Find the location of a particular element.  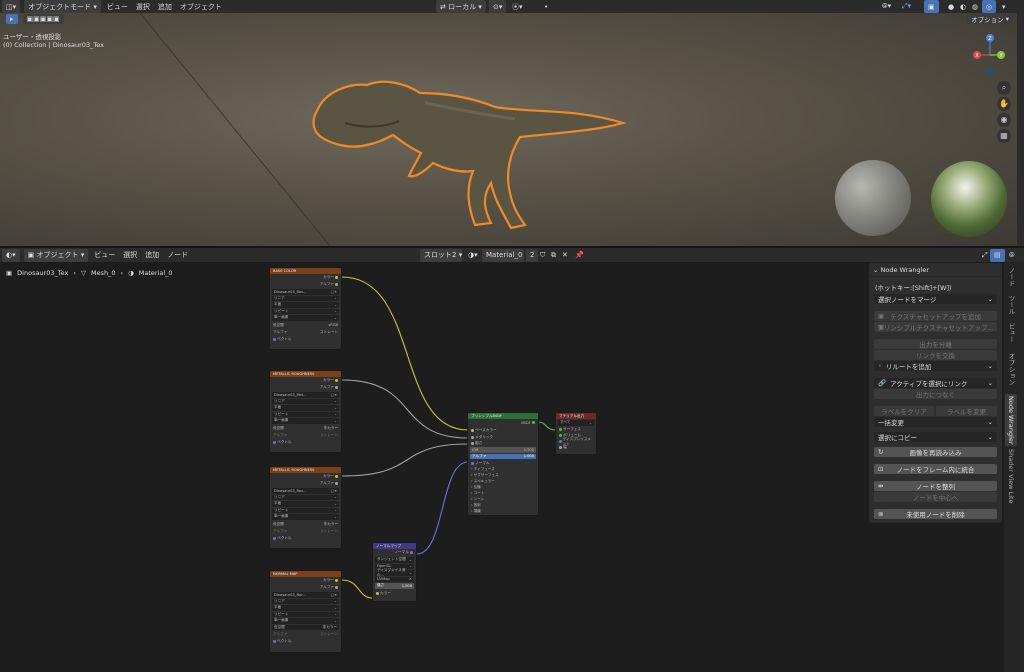

camera-icon: ◉ is located at coordinates (1004, 120).